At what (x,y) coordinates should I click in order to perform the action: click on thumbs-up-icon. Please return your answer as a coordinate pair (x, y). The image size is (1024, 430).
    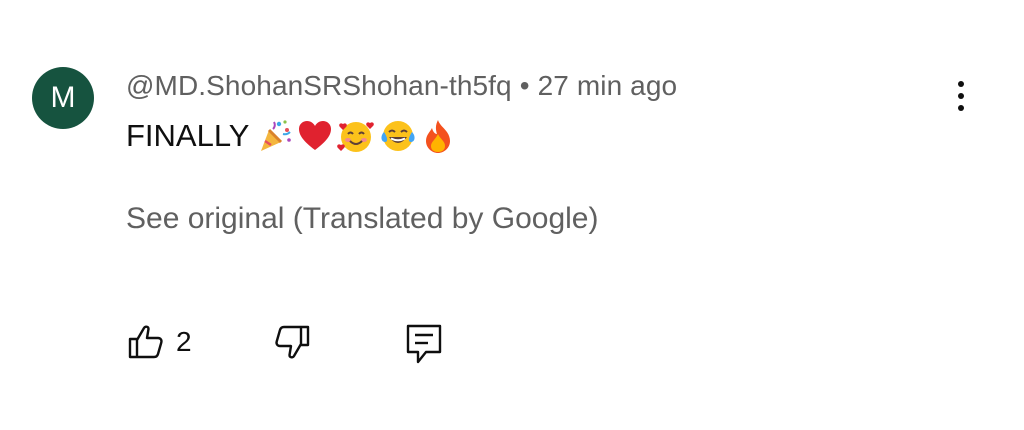
    Looking at the image, I should click on (145, 342).